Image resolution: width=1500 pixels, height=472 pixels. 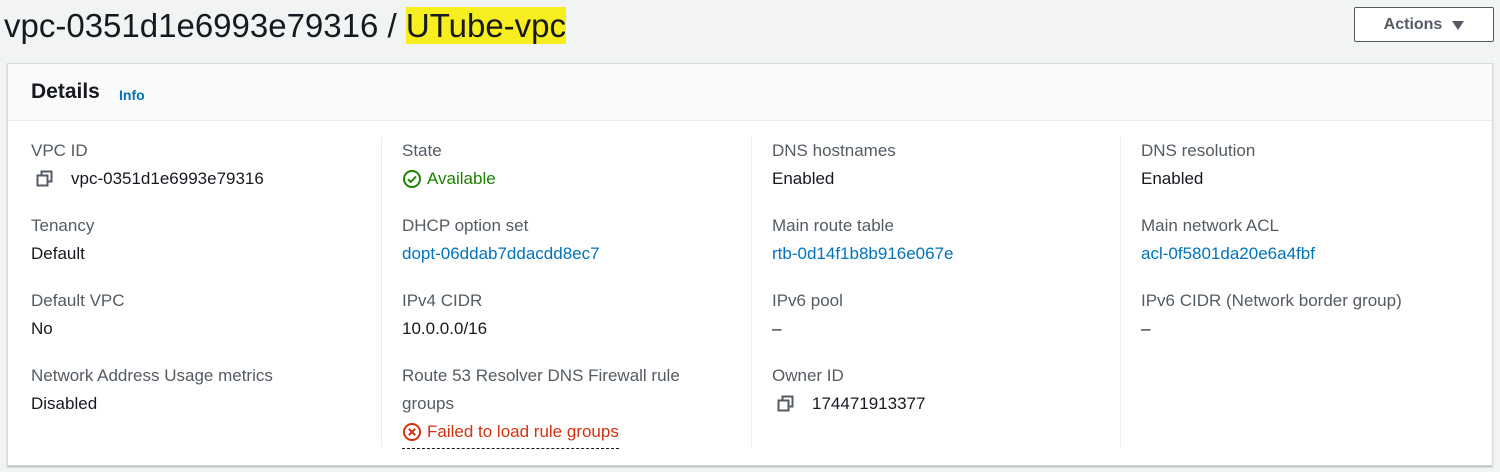 I want to click on field-ipv6-cidr: IPv6 CIDR (Network border group) –, so click(x=1271, y=315).